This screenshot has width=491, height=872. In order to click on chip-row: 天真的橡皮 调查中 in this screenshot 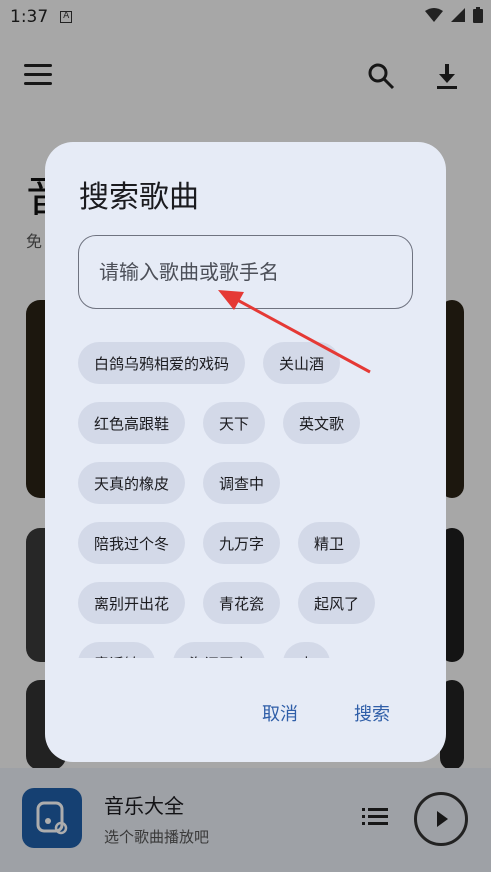, I will do `click(248, 483)`.